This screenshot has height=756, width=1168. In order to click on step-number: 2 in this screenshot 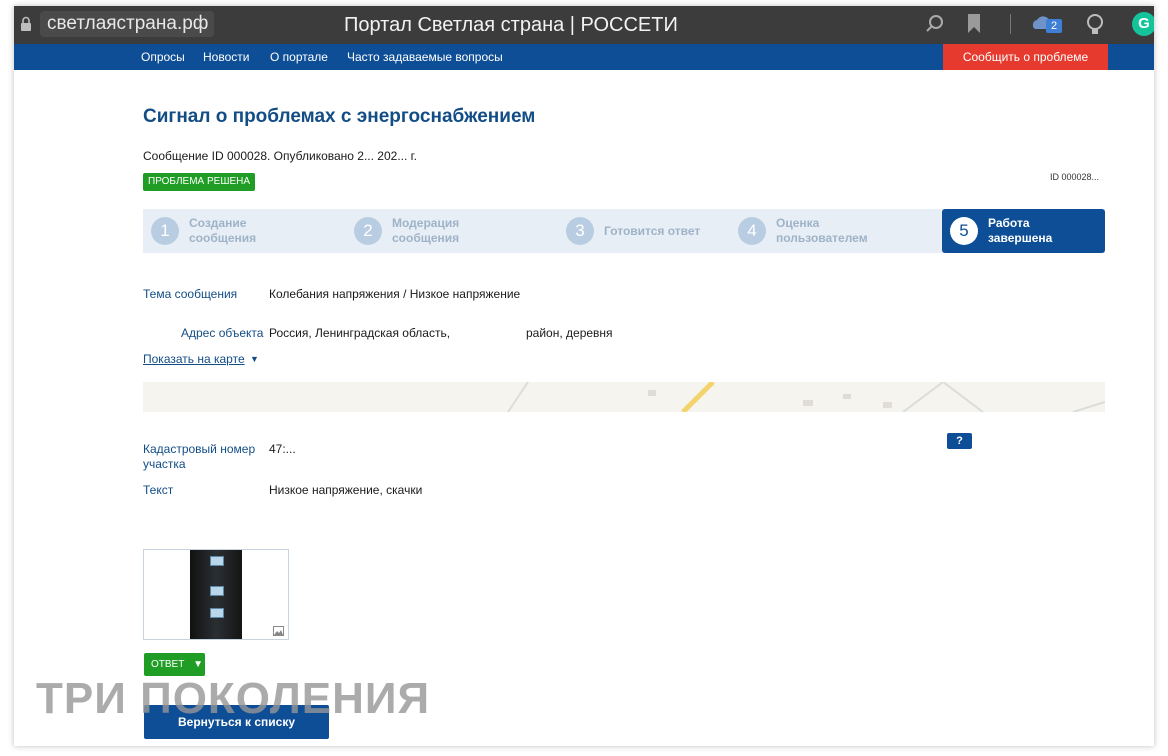, I will do `click(368, 231)`.